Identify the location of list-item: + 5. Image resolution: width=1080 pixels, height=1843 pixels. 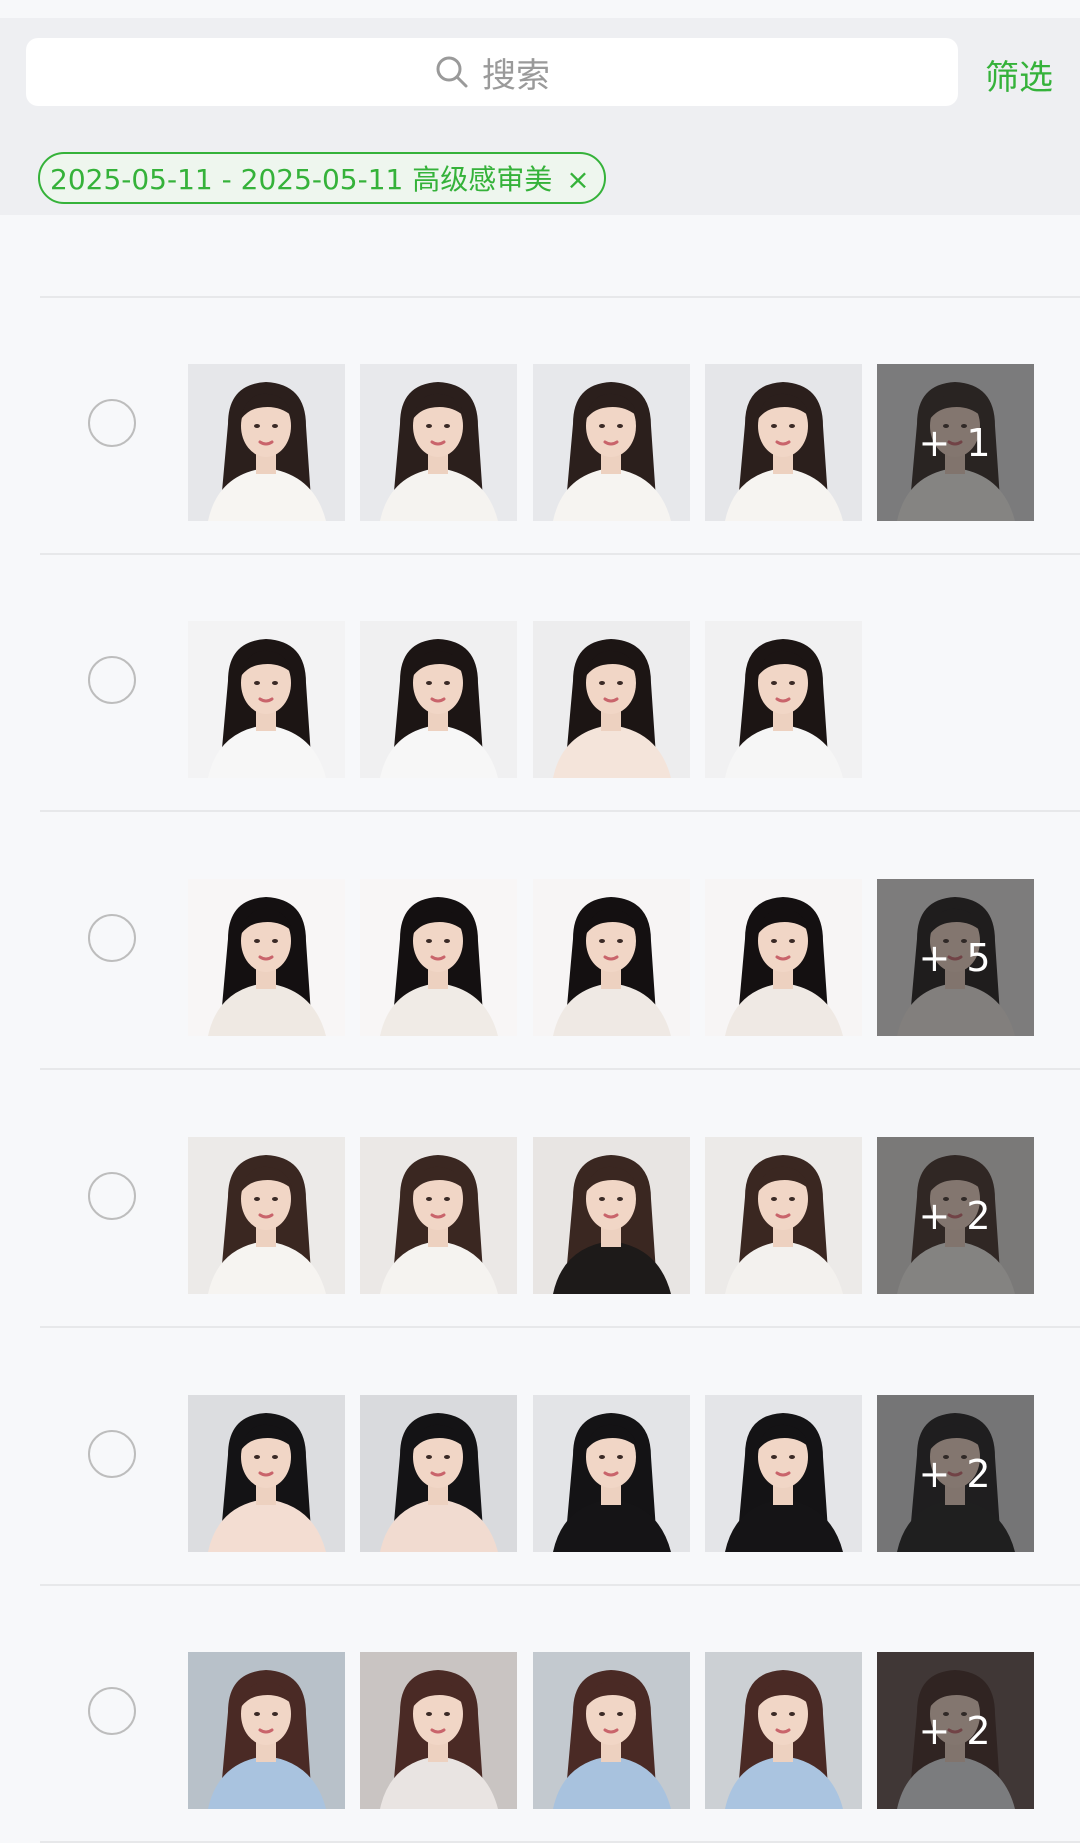
(540, 941).